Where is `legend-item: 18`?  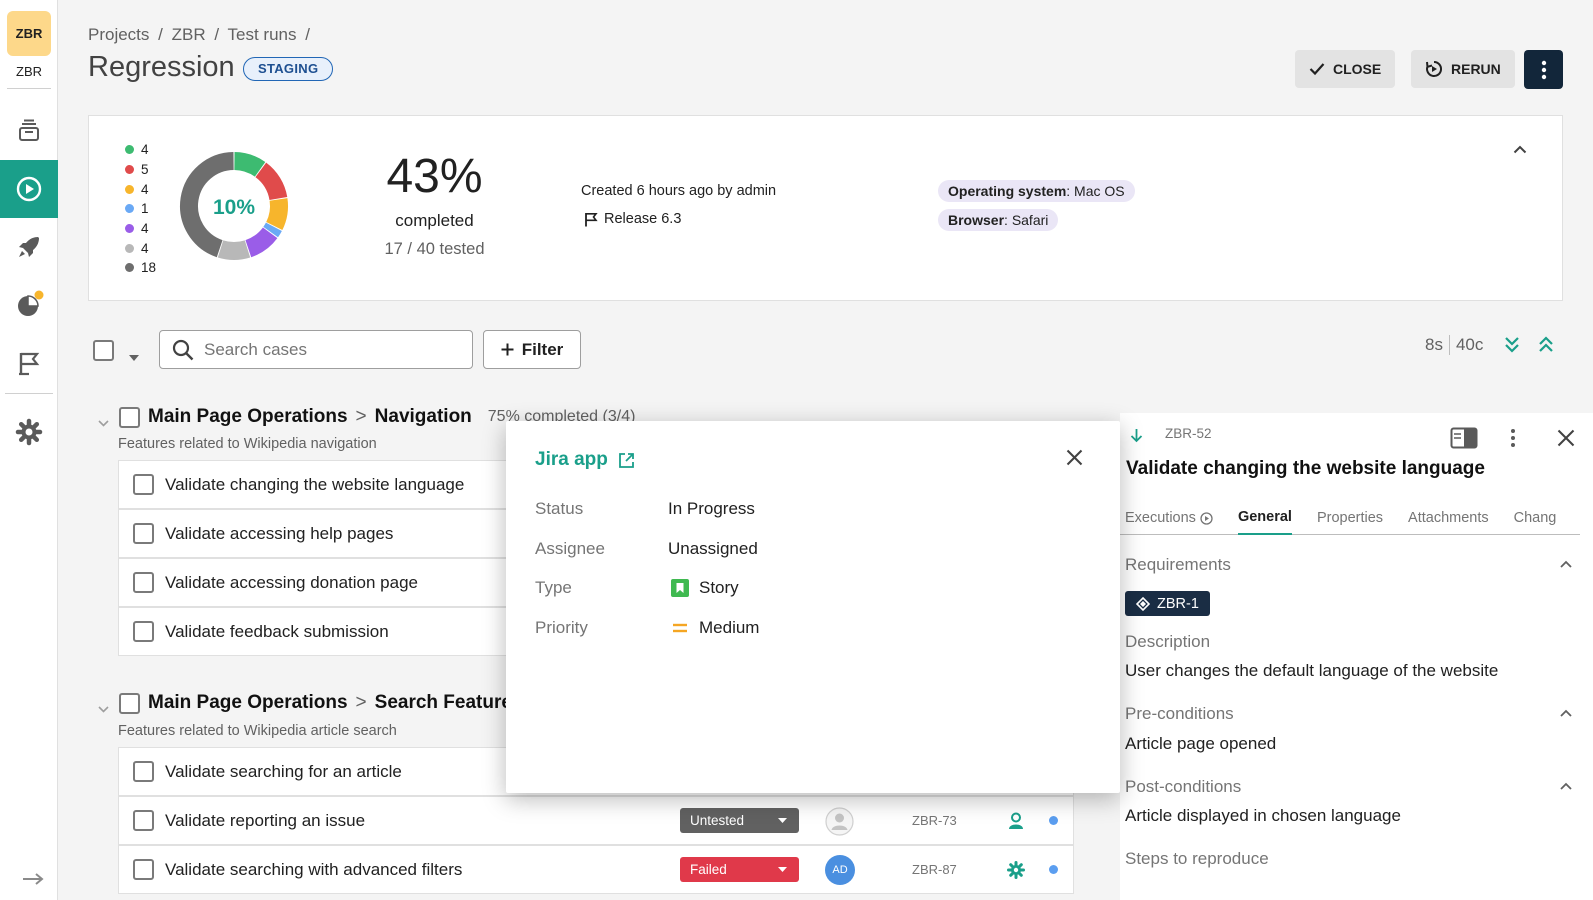
legend-item: 18 is located at coordinates (140, 268).